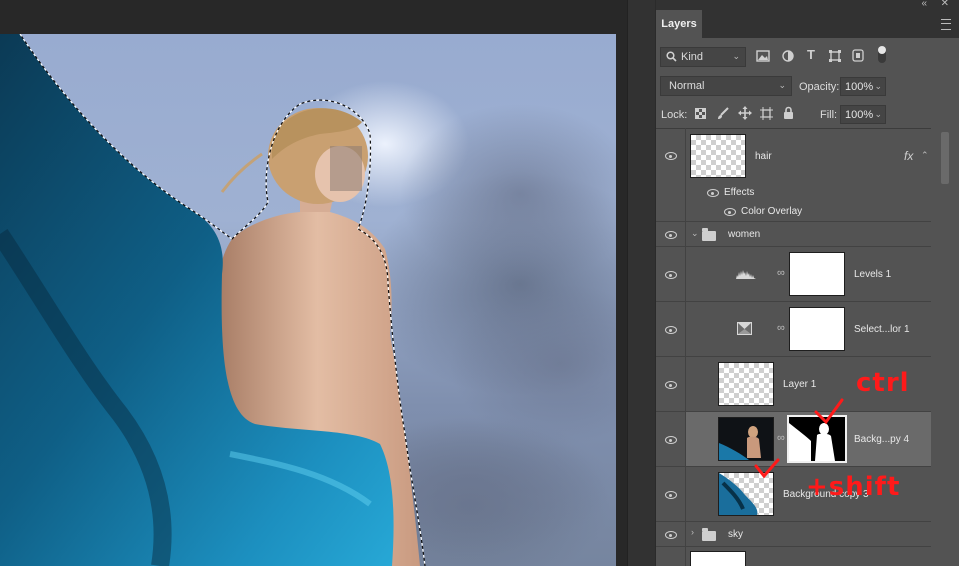 Image resolution: width=959 pixels, height=566 pixels. I want to click on layer-row-background-copy-4: ∞ Backg...py 4, so click(793, 439).